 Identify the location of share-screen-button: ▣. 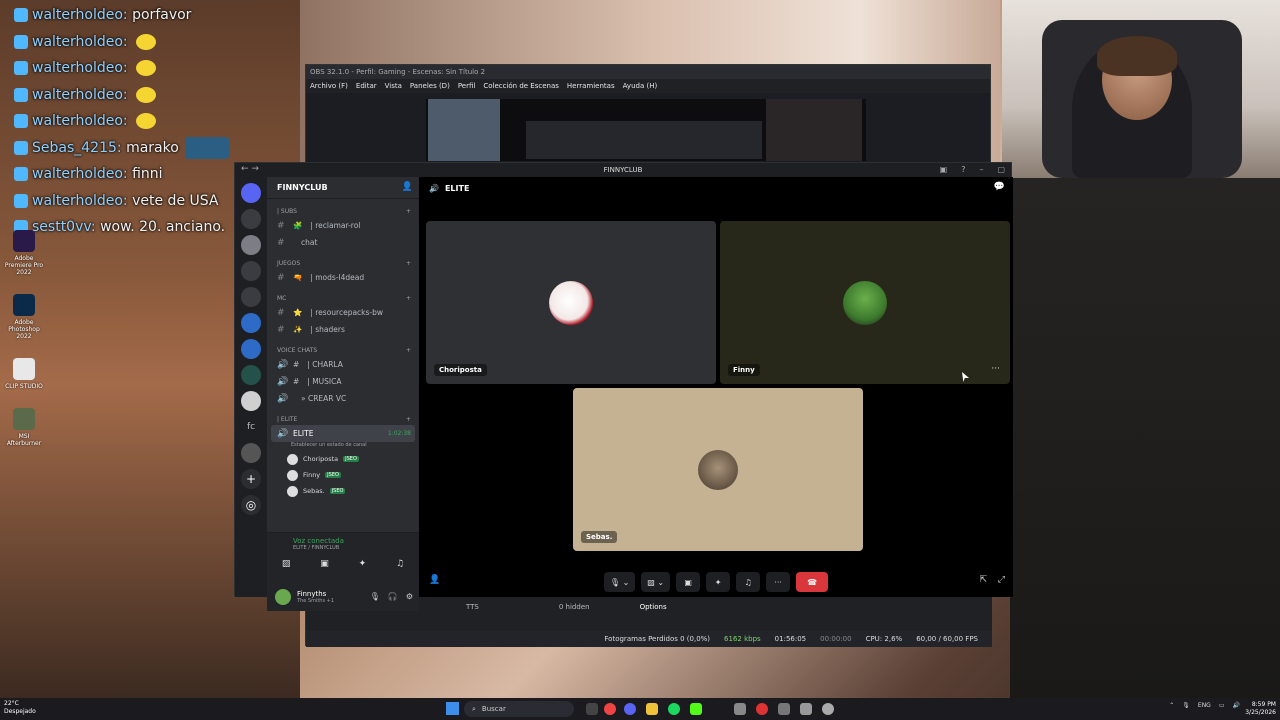
(688, 582).